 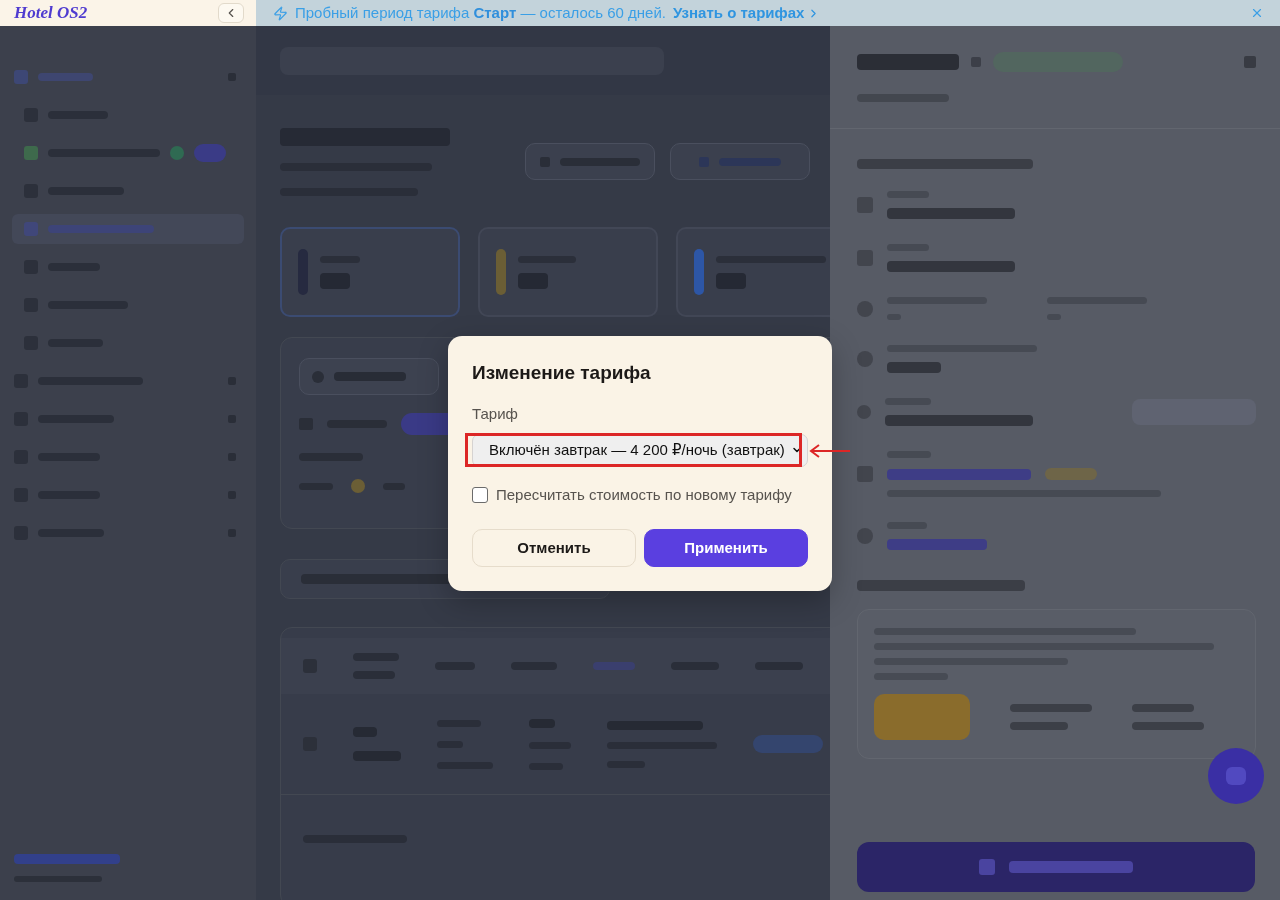 I want to click on dialog-title: Изменение тарифа, so click(x=562, y=372).